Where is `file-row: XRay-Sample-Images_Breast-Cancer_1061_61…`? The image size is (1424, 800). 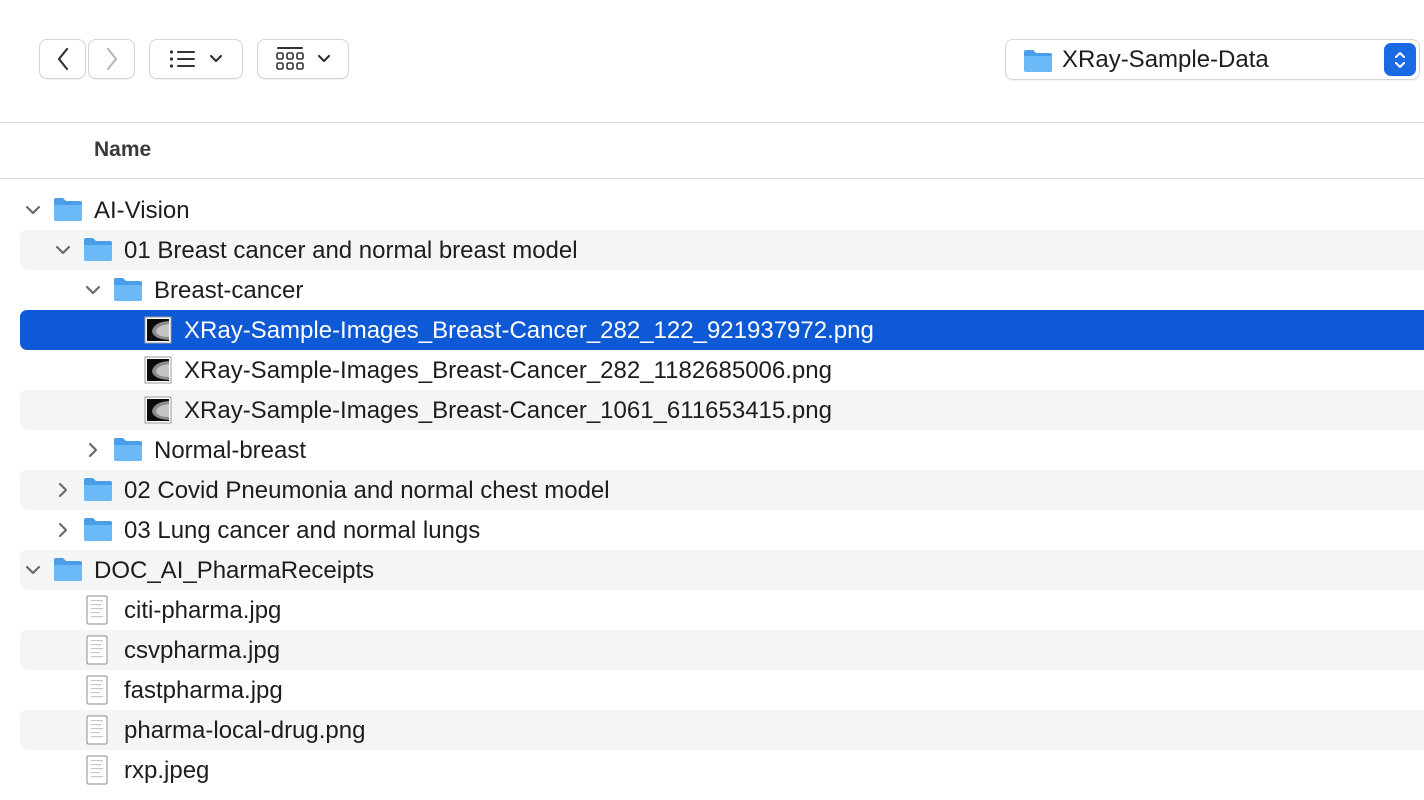 file-row: XRay-Sample-Images_Breast-Cancer_1061_61… is located at coordinates (712, 410).